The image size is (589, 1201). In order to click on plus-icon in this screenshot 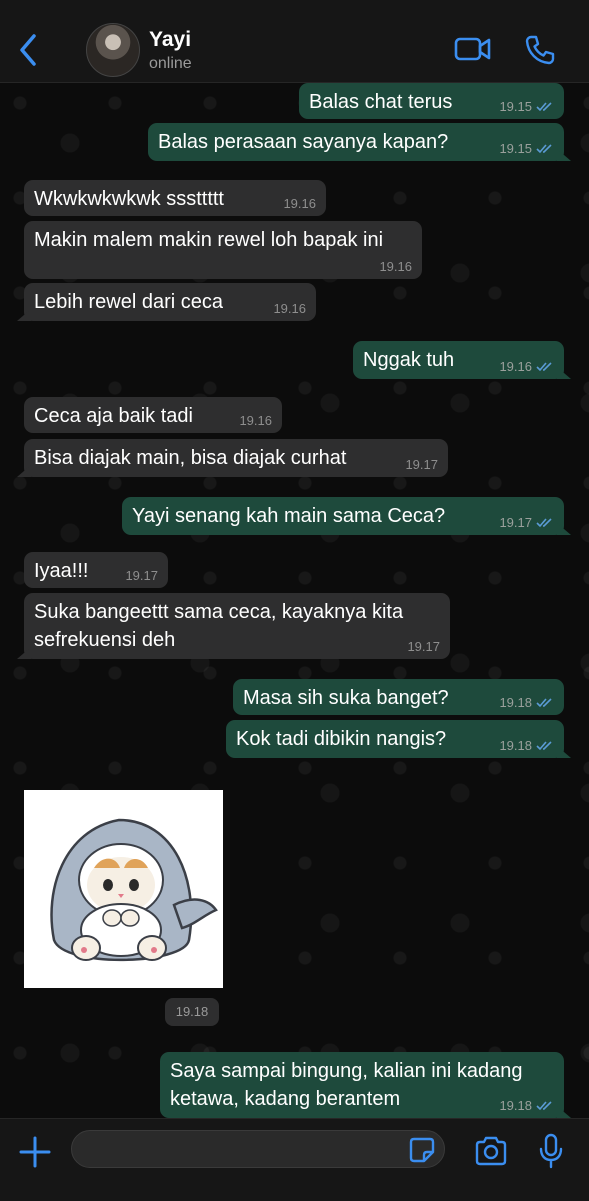, I will do `click(35, 1152)`.